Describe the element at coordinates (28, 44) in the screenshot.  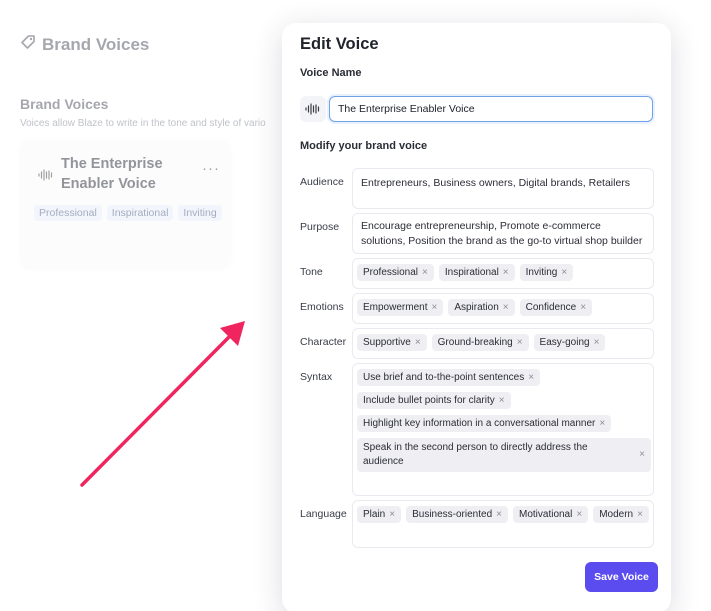
I see `tag-icon` at that location.